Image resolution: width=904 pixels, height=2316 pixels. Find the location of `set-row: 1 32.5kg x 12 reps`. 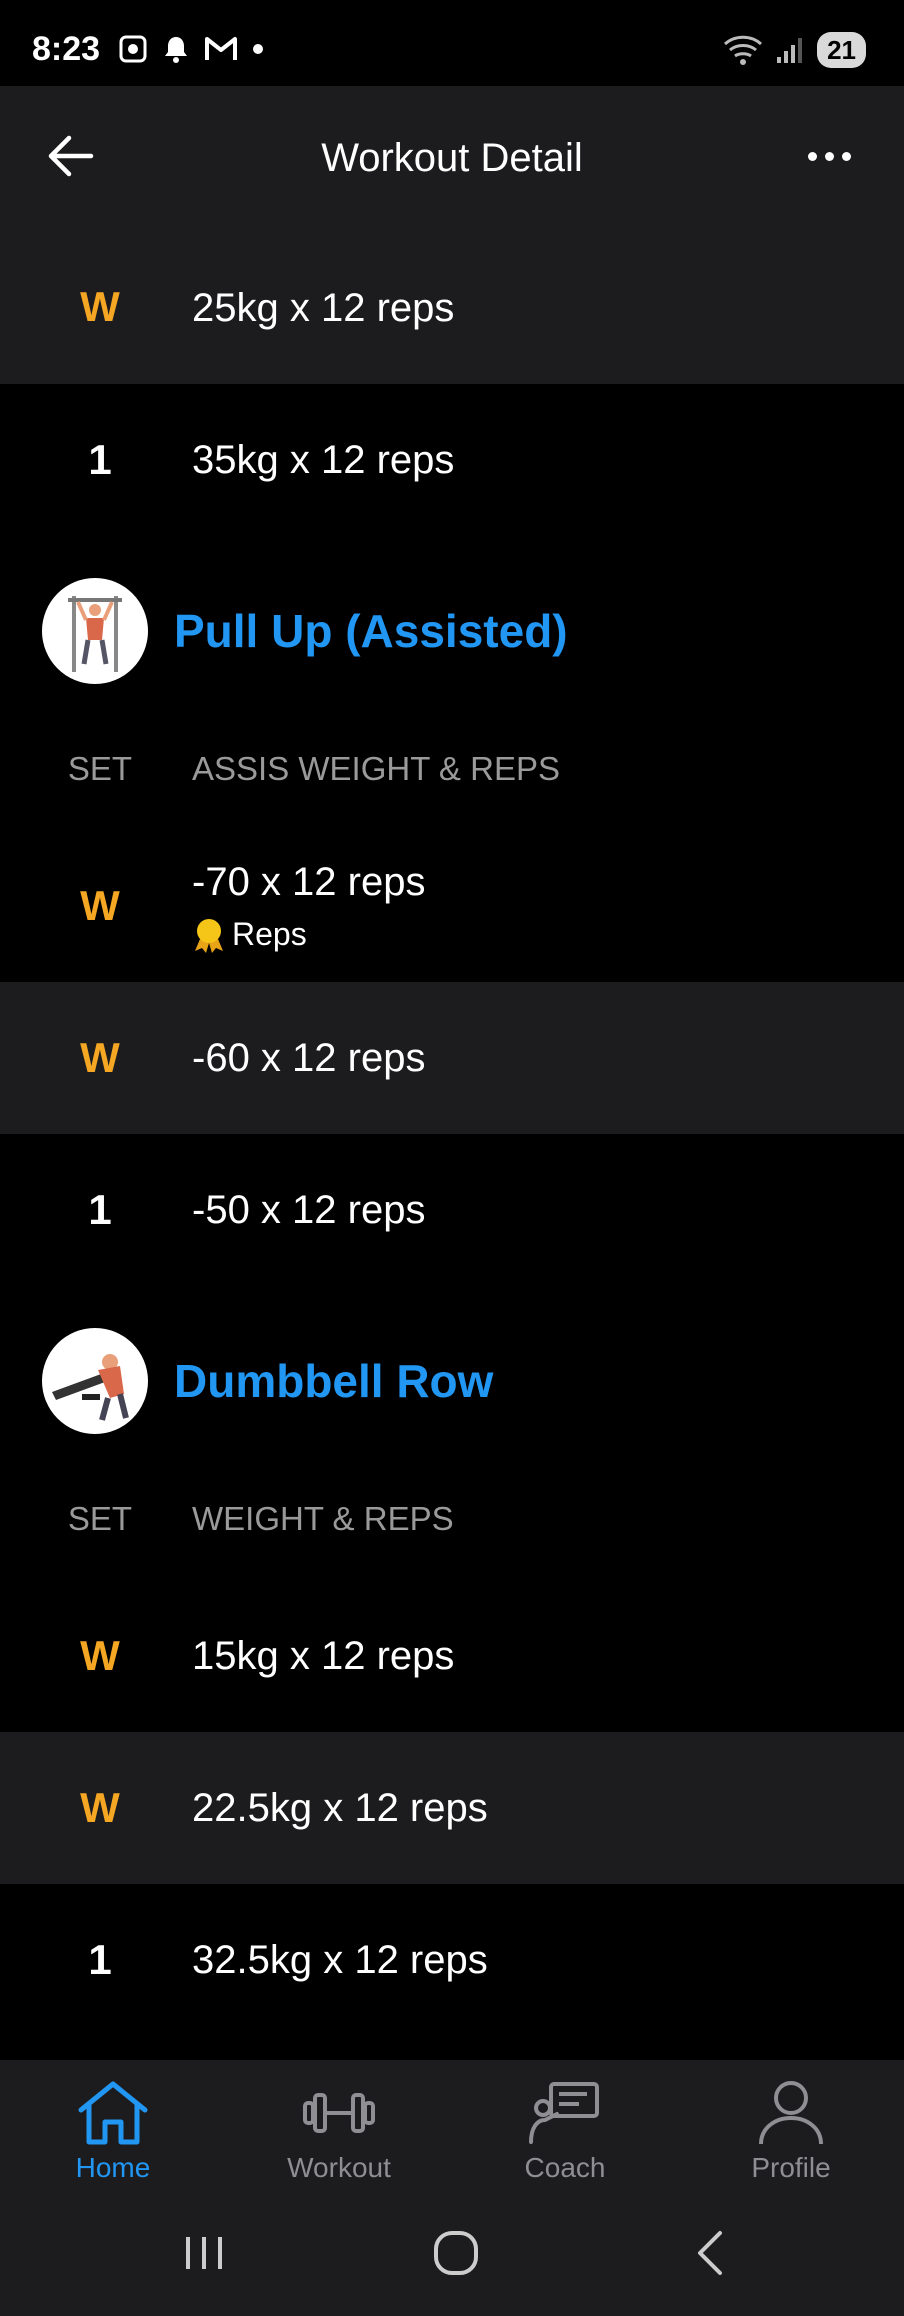

set-row: 1 32.5kg x 12 reps is located at coordinates (452, 1972).